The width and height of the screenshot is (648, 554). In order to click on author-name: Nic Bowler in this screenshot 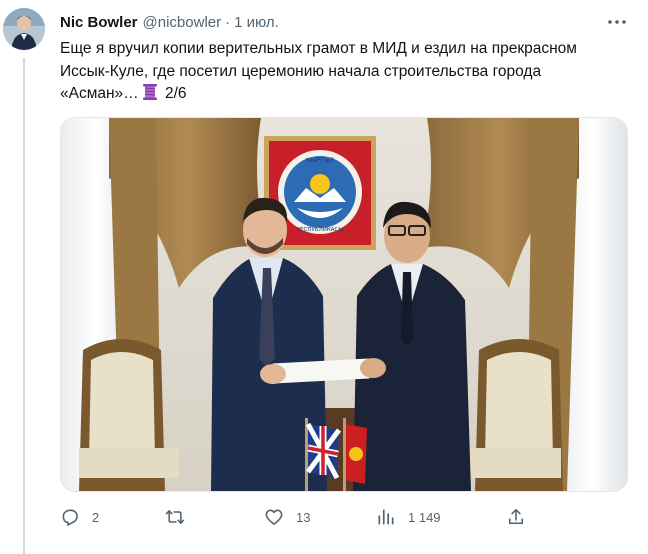, I will do `click(99, 22)`.